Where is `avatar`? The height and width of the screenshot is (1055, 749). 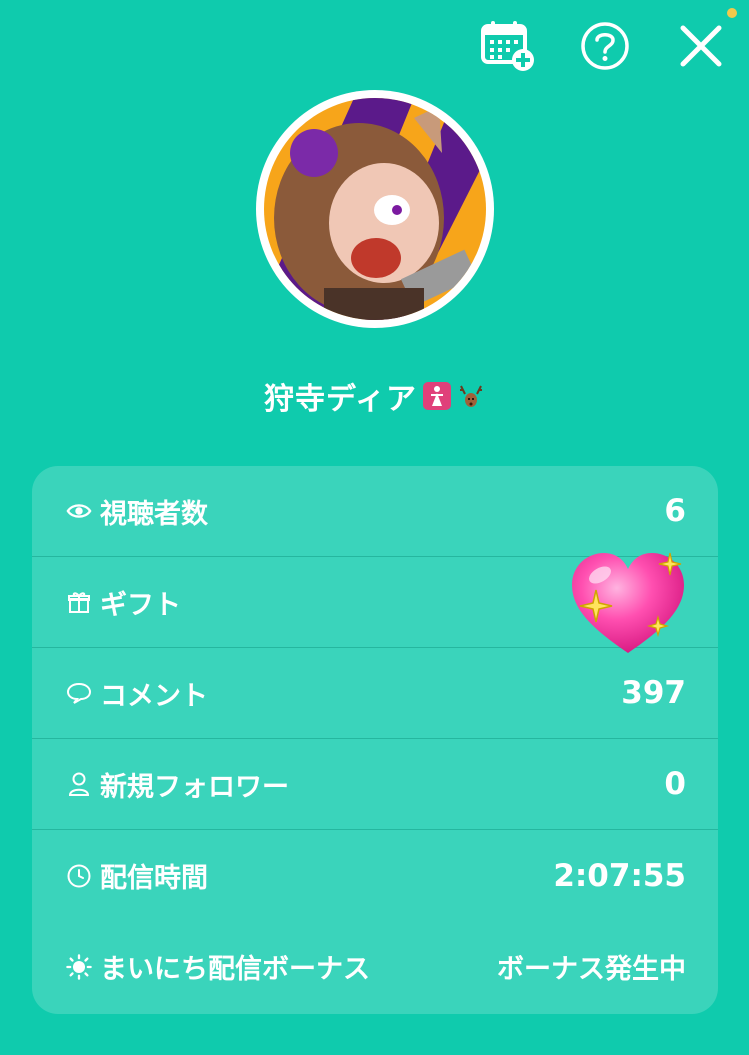
avatar is located at coordinates (375, 209).